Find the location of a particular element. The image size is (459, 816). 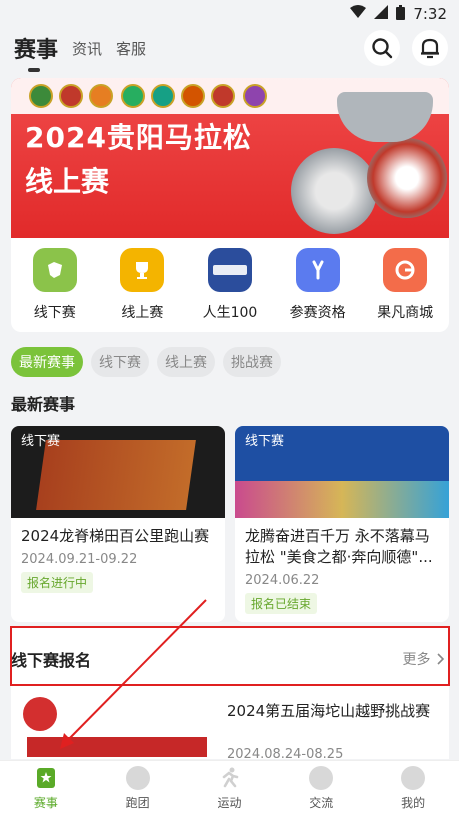

quick-link-offline: 线下赛 is located at coordinates (55, 285).